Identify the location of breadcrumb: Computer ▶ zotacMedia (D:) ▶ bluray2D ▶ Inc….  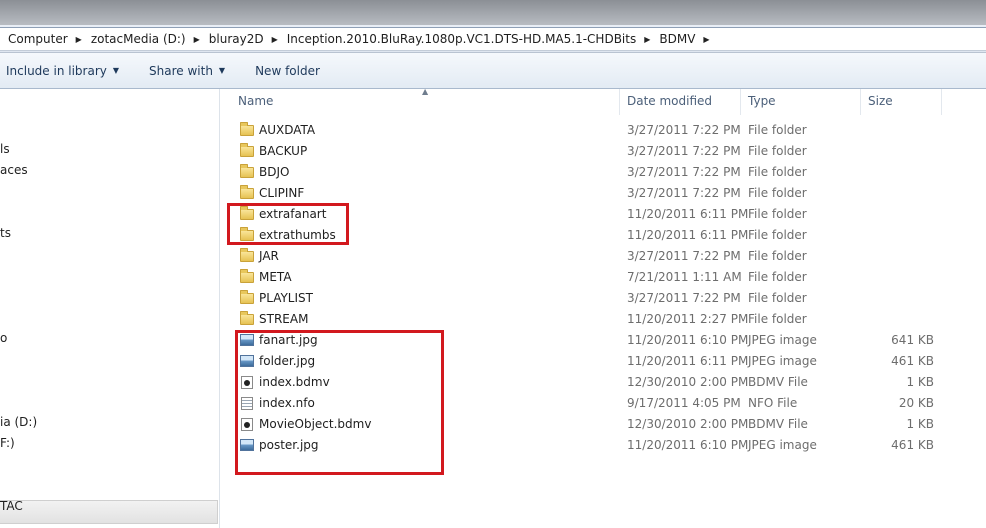
(493, 39).